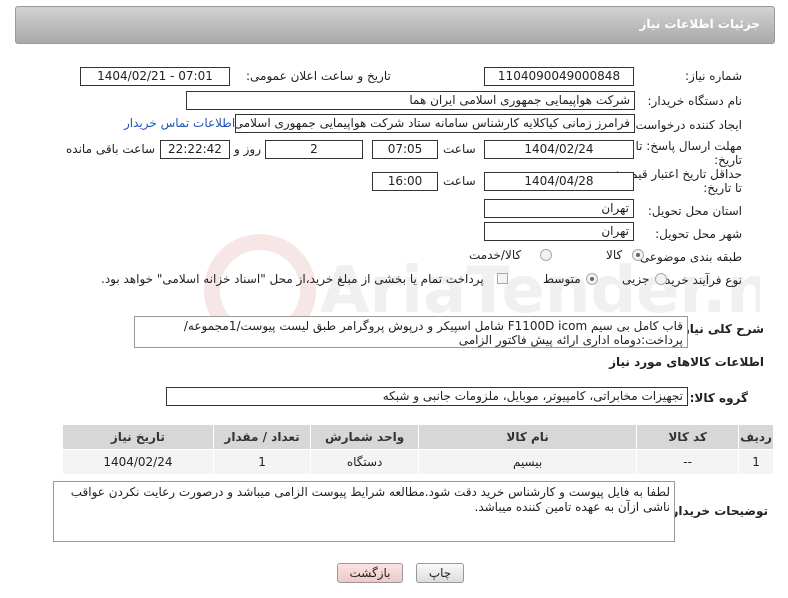  I want to click on cell-name: بیسیم, so click(527, 462).